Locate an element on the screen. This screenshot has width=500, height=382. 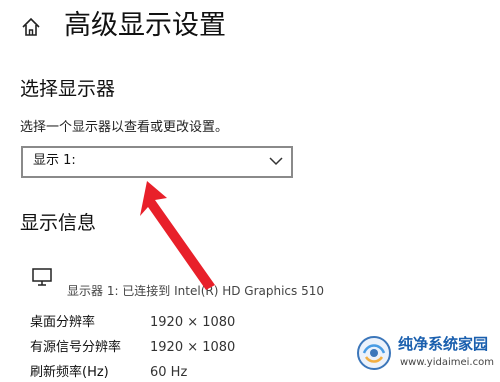
home-icon is located at coordinates (31, 27).